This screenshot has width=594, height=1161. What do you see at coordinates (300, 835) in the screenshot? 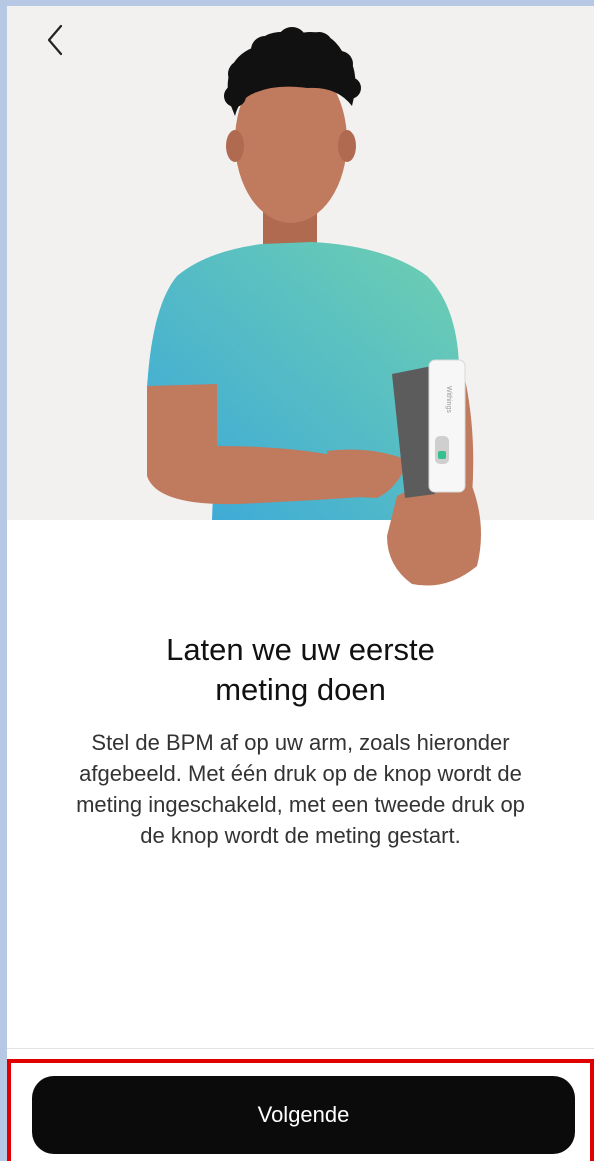
I see `instruction-line: de knop wordt de meting gestart.` at bounding box center [300, 835].